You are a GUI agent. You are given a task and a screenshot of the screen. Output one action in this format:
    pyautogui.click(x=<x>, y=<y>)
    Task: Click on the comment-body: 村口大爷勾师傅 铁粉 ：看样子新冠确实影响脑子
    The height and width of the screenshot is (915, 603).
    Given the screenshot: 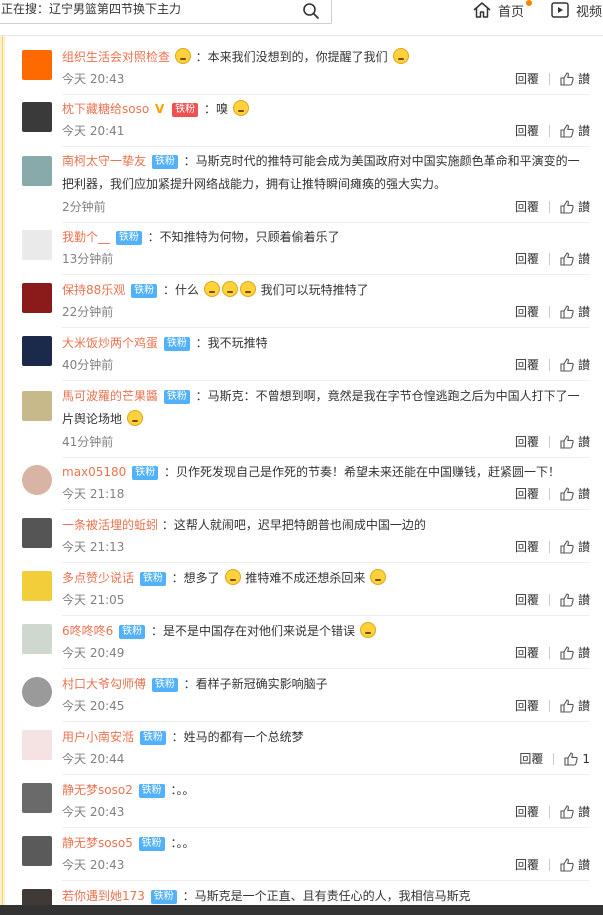 What is the action you would take?
    pyautogui.click(x=325, y=684)
    